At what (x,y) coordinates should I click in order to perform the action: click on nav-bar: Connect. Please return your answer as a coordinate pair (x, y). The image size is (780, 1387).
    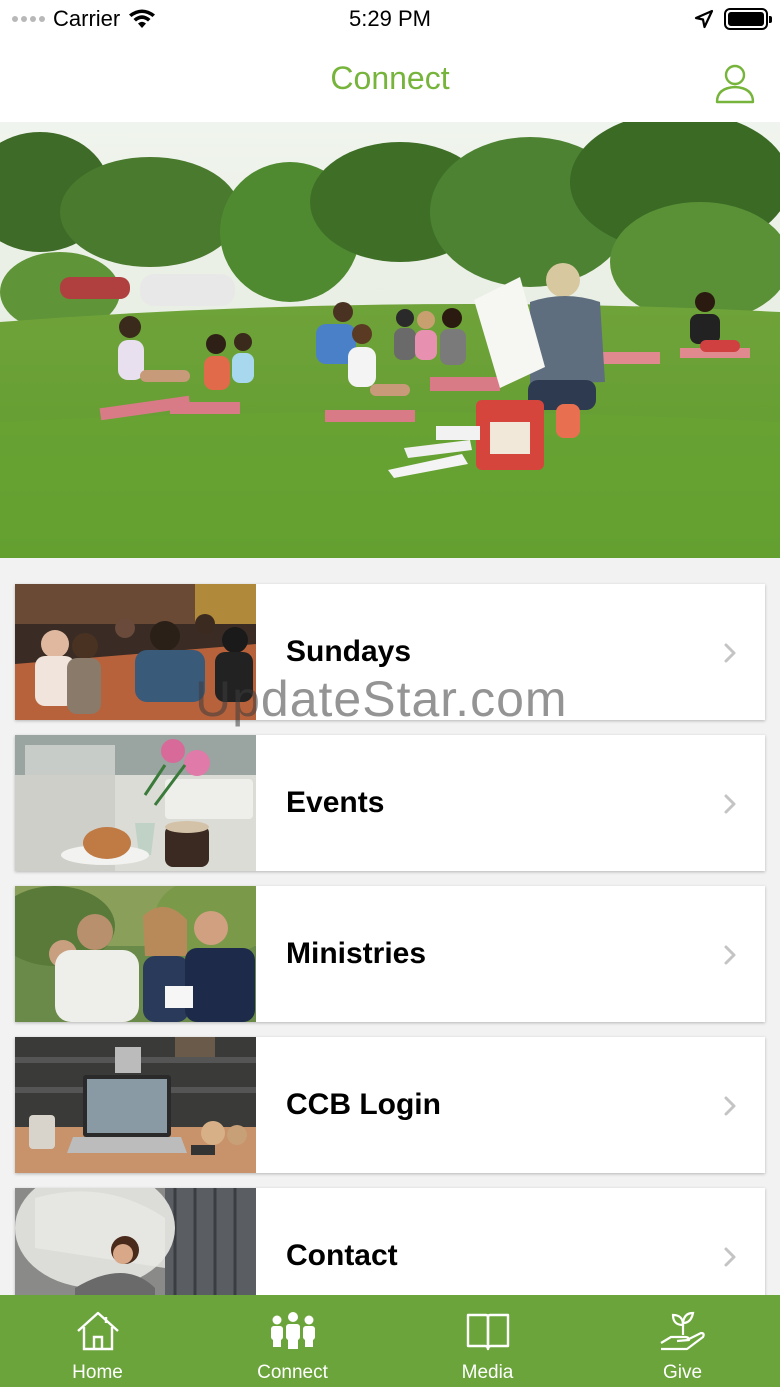
    Looking at the image, I should click on (390, 81).